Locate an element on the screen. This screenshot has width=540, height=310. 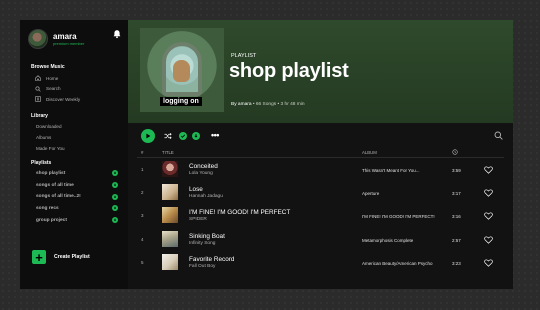
playlist-duration: 3 hr 48 min is located at coordinates (292, 104).